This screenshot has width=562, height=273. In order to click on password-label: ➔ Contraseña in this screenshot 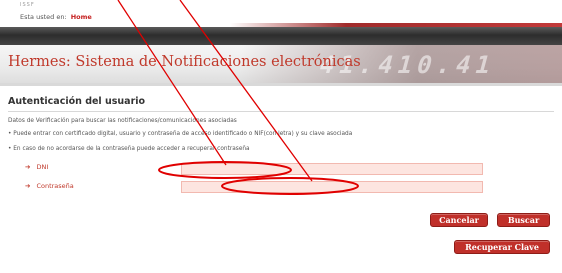, I will do `click(49, 186)`.